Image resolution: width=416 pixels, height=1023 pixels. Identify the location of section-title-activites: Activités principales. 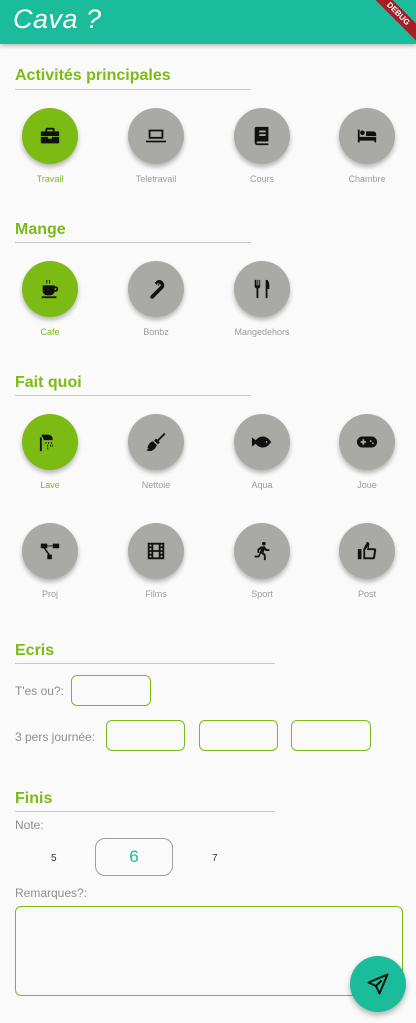
(93, 75).